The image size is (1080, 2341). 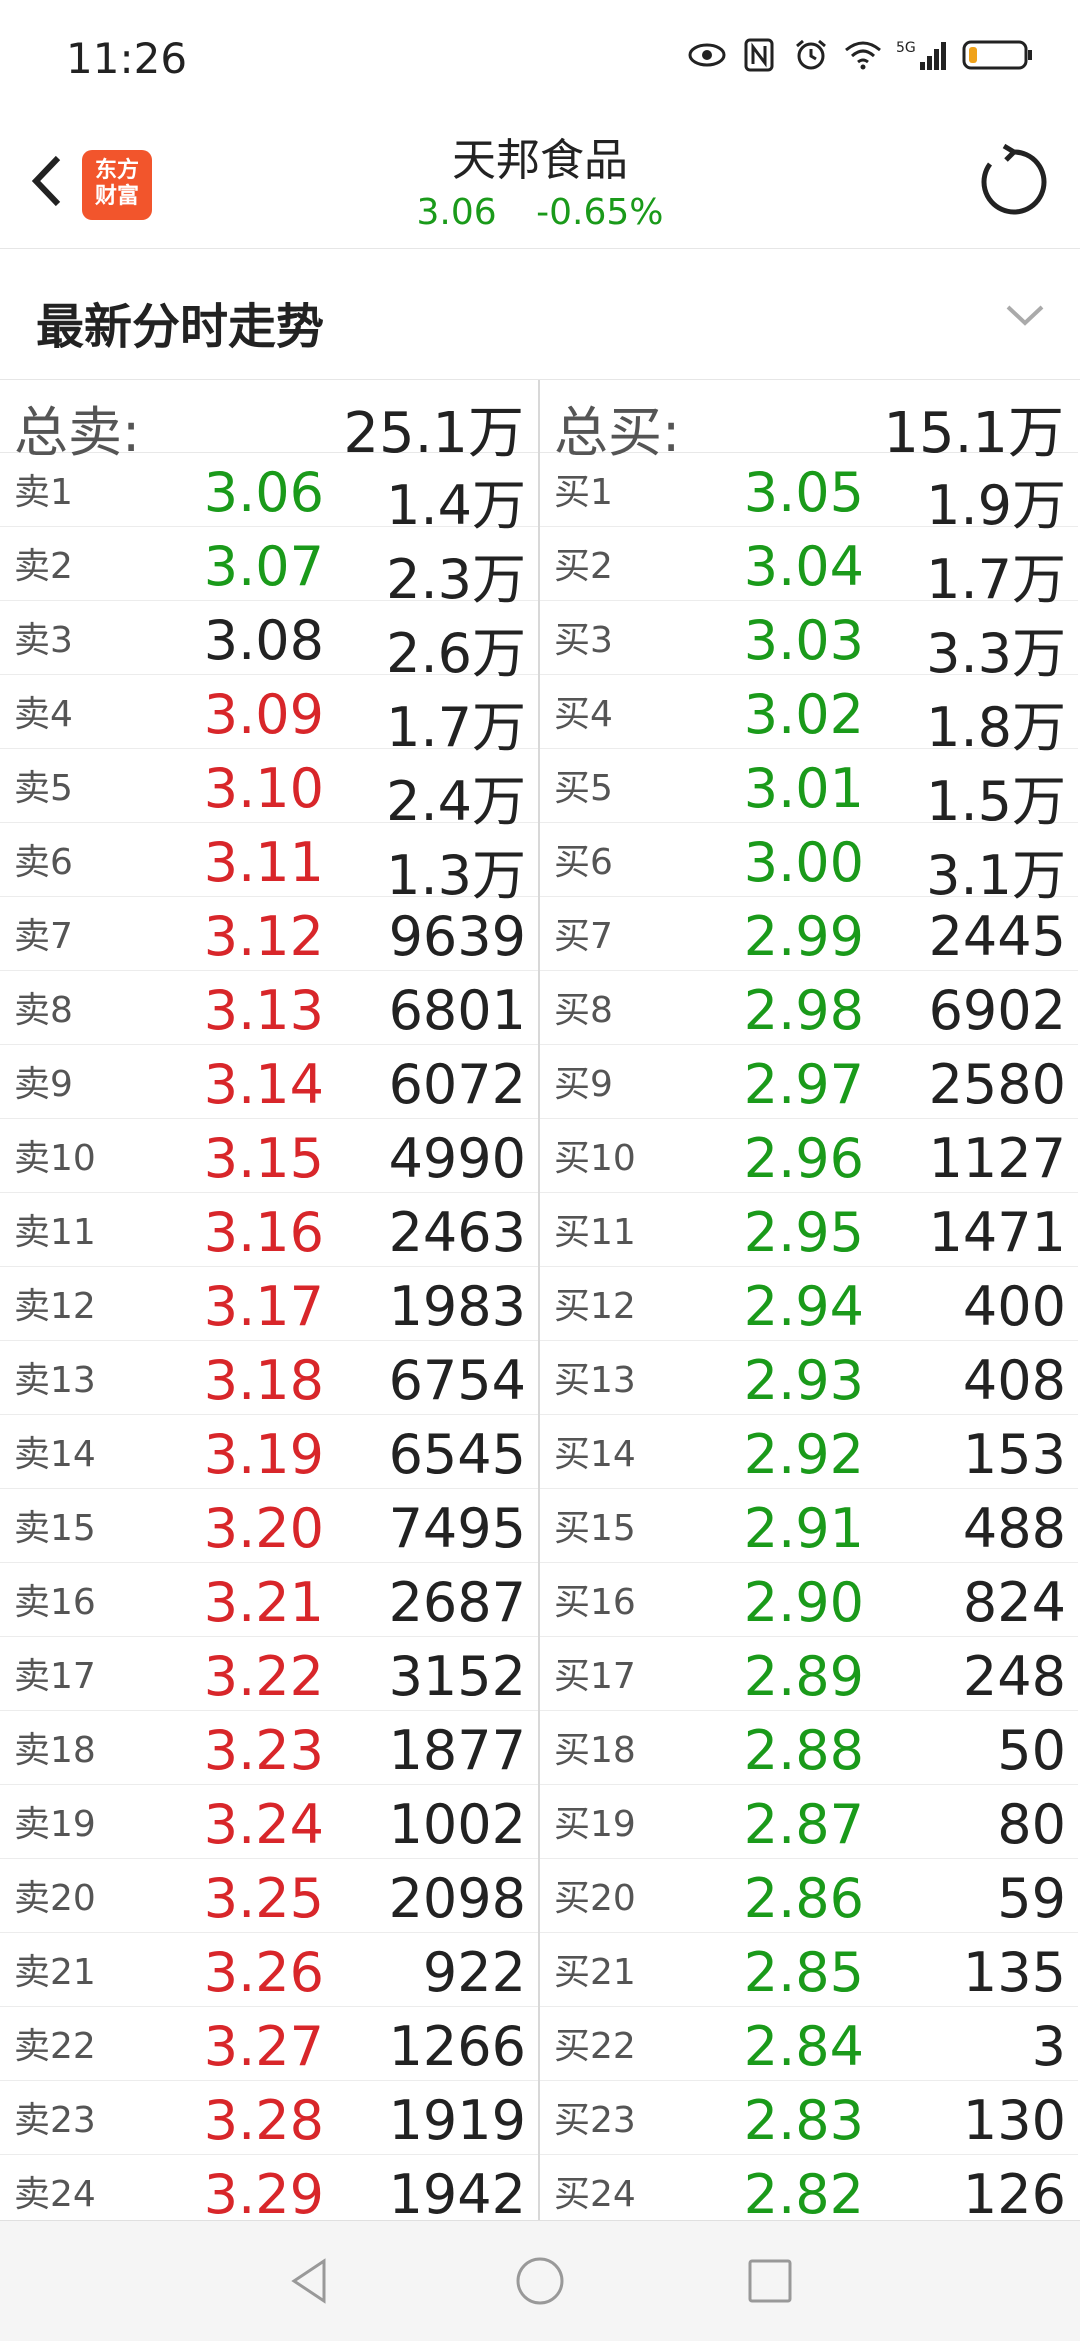 I want to click on buy-row: 买22 2.84 3, so click(x=809, y=2044).